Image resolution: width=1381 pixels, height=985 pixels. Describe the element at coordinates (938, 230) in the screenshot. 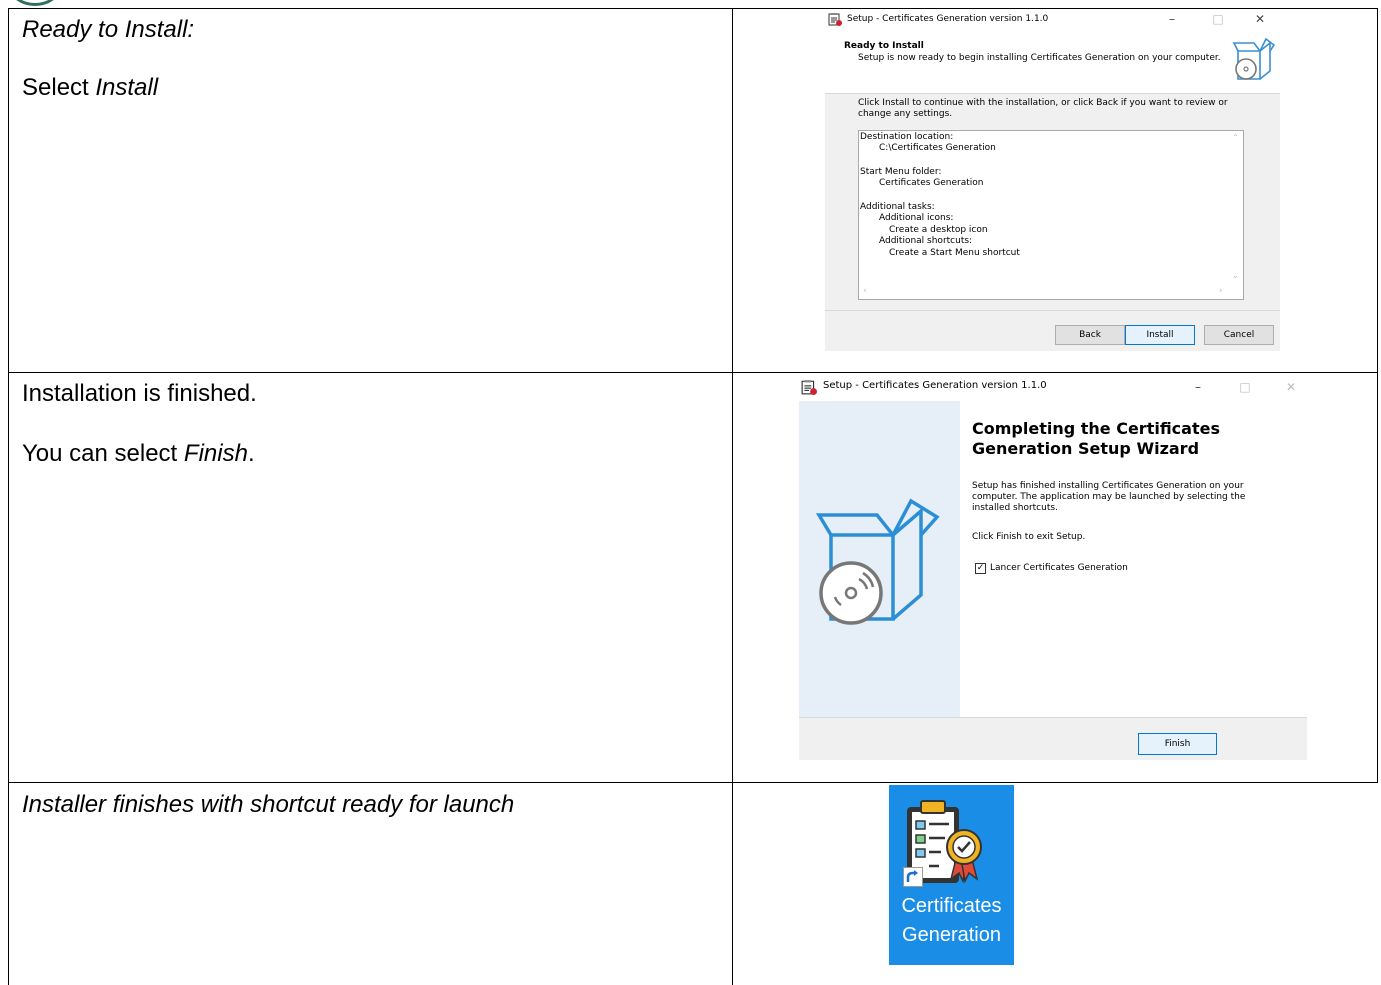

I see `summary-line: Create a desktop icon` at that location.